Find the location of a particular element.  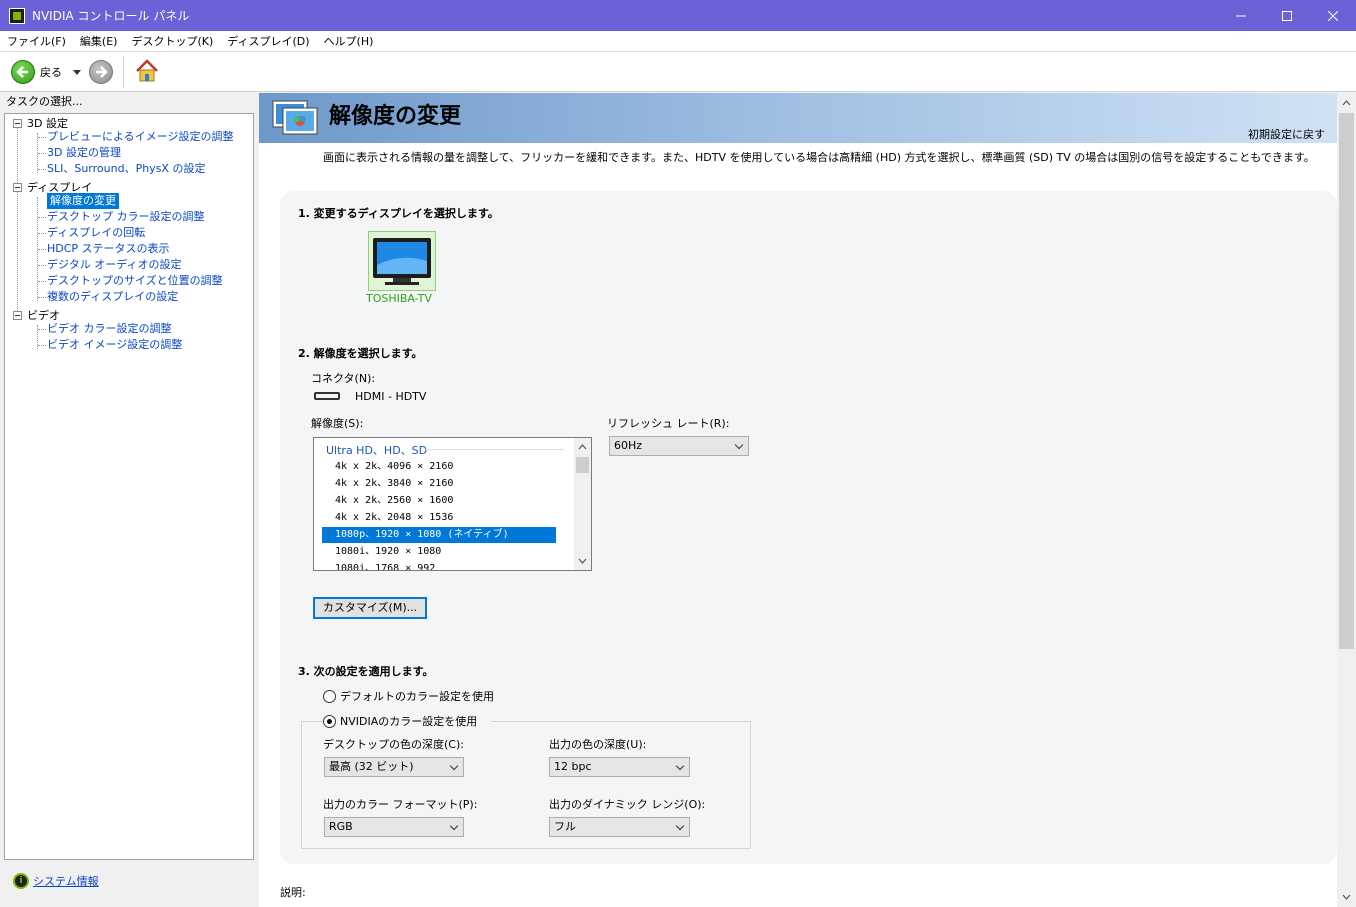

radio-nvidia-color: NVIDIAのカラー設定を使用 is located at coordinates (407, 721).